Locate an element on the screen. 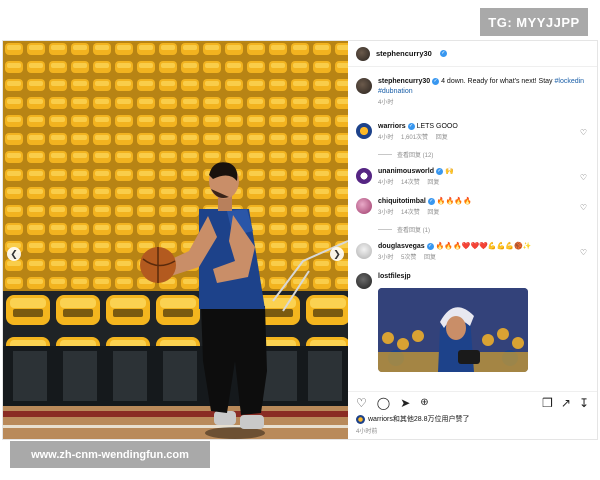 Image resolution: width=600 pixels, height=480 pixels. comment-text: 🔥🔥🔥❤️❤️❤️💪💪💪🏀✨ is located at coordinates (483, 246).